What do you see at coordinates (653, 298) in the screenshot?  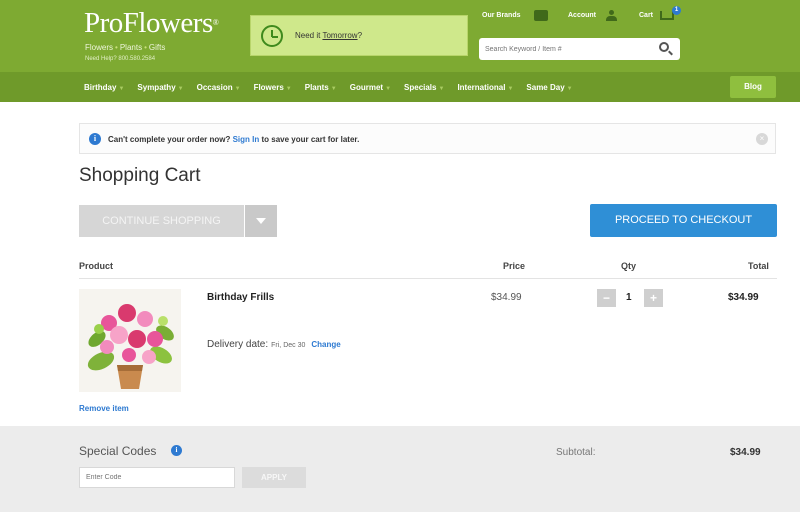 I see `qty-increase-button: +` at bounding box center [653, 298].